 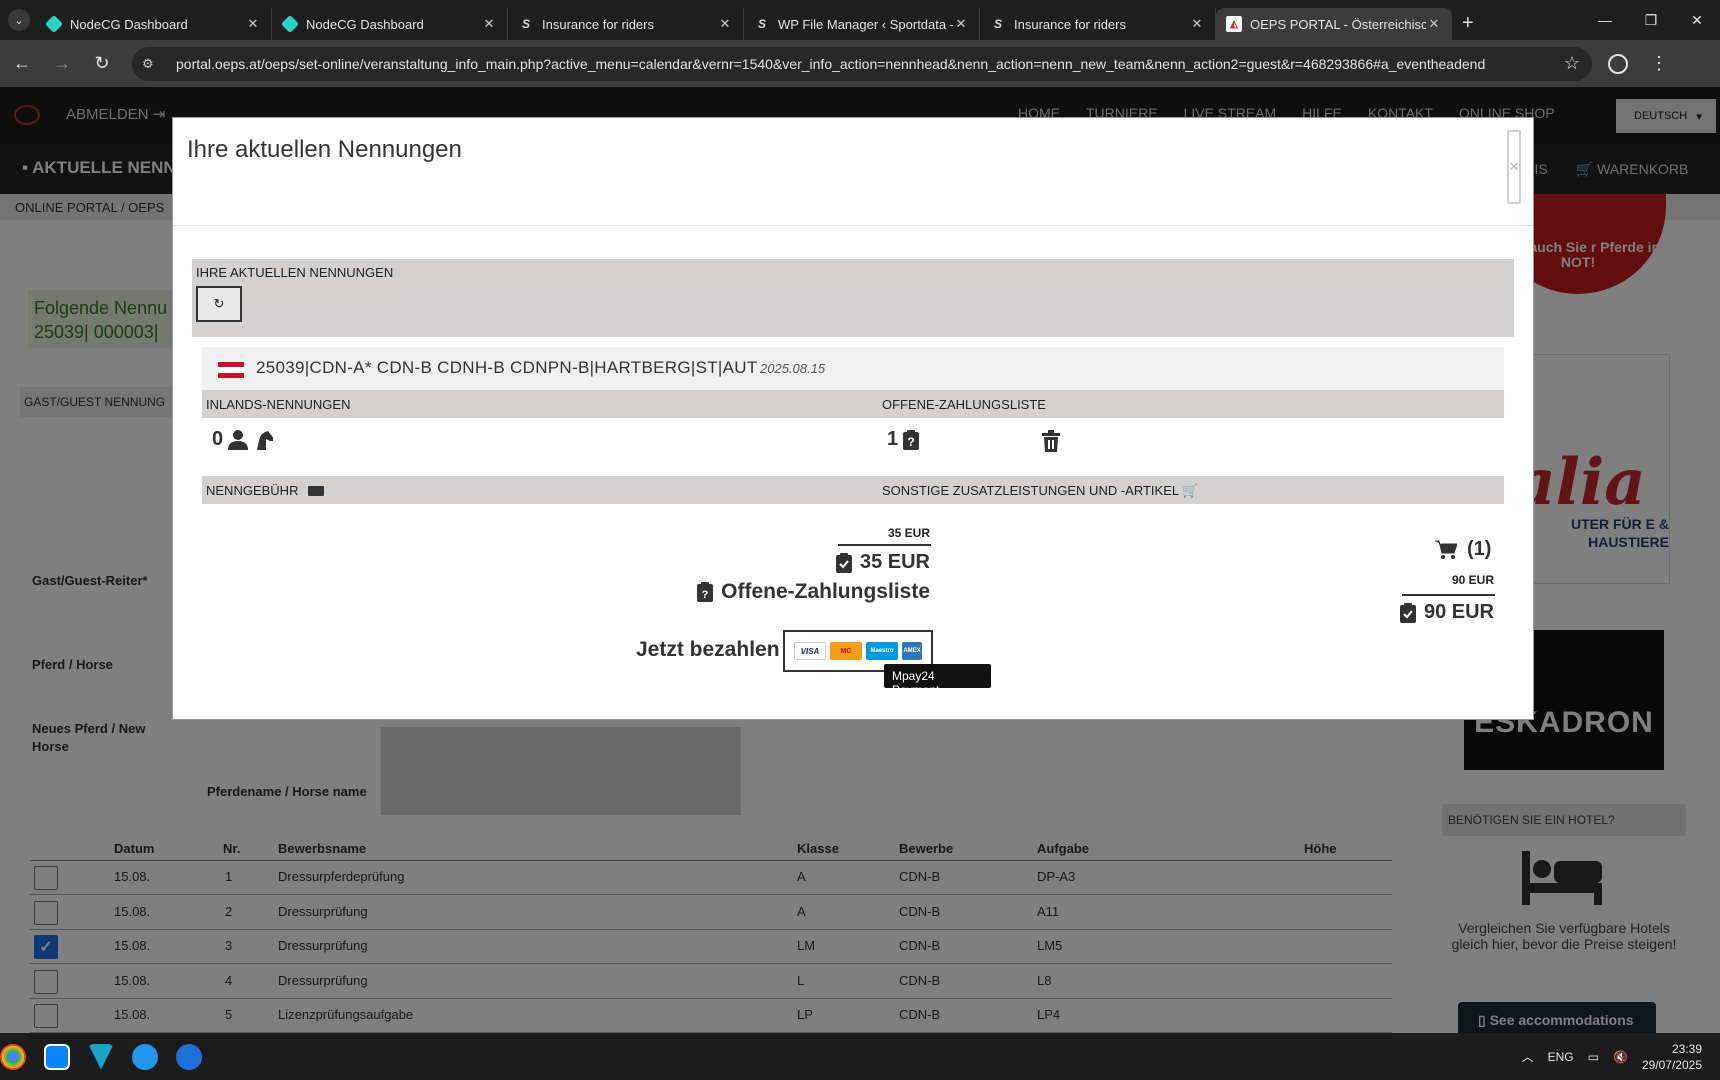 I want to click on site-info-icon: ⚙, so click(x=152, y=64).